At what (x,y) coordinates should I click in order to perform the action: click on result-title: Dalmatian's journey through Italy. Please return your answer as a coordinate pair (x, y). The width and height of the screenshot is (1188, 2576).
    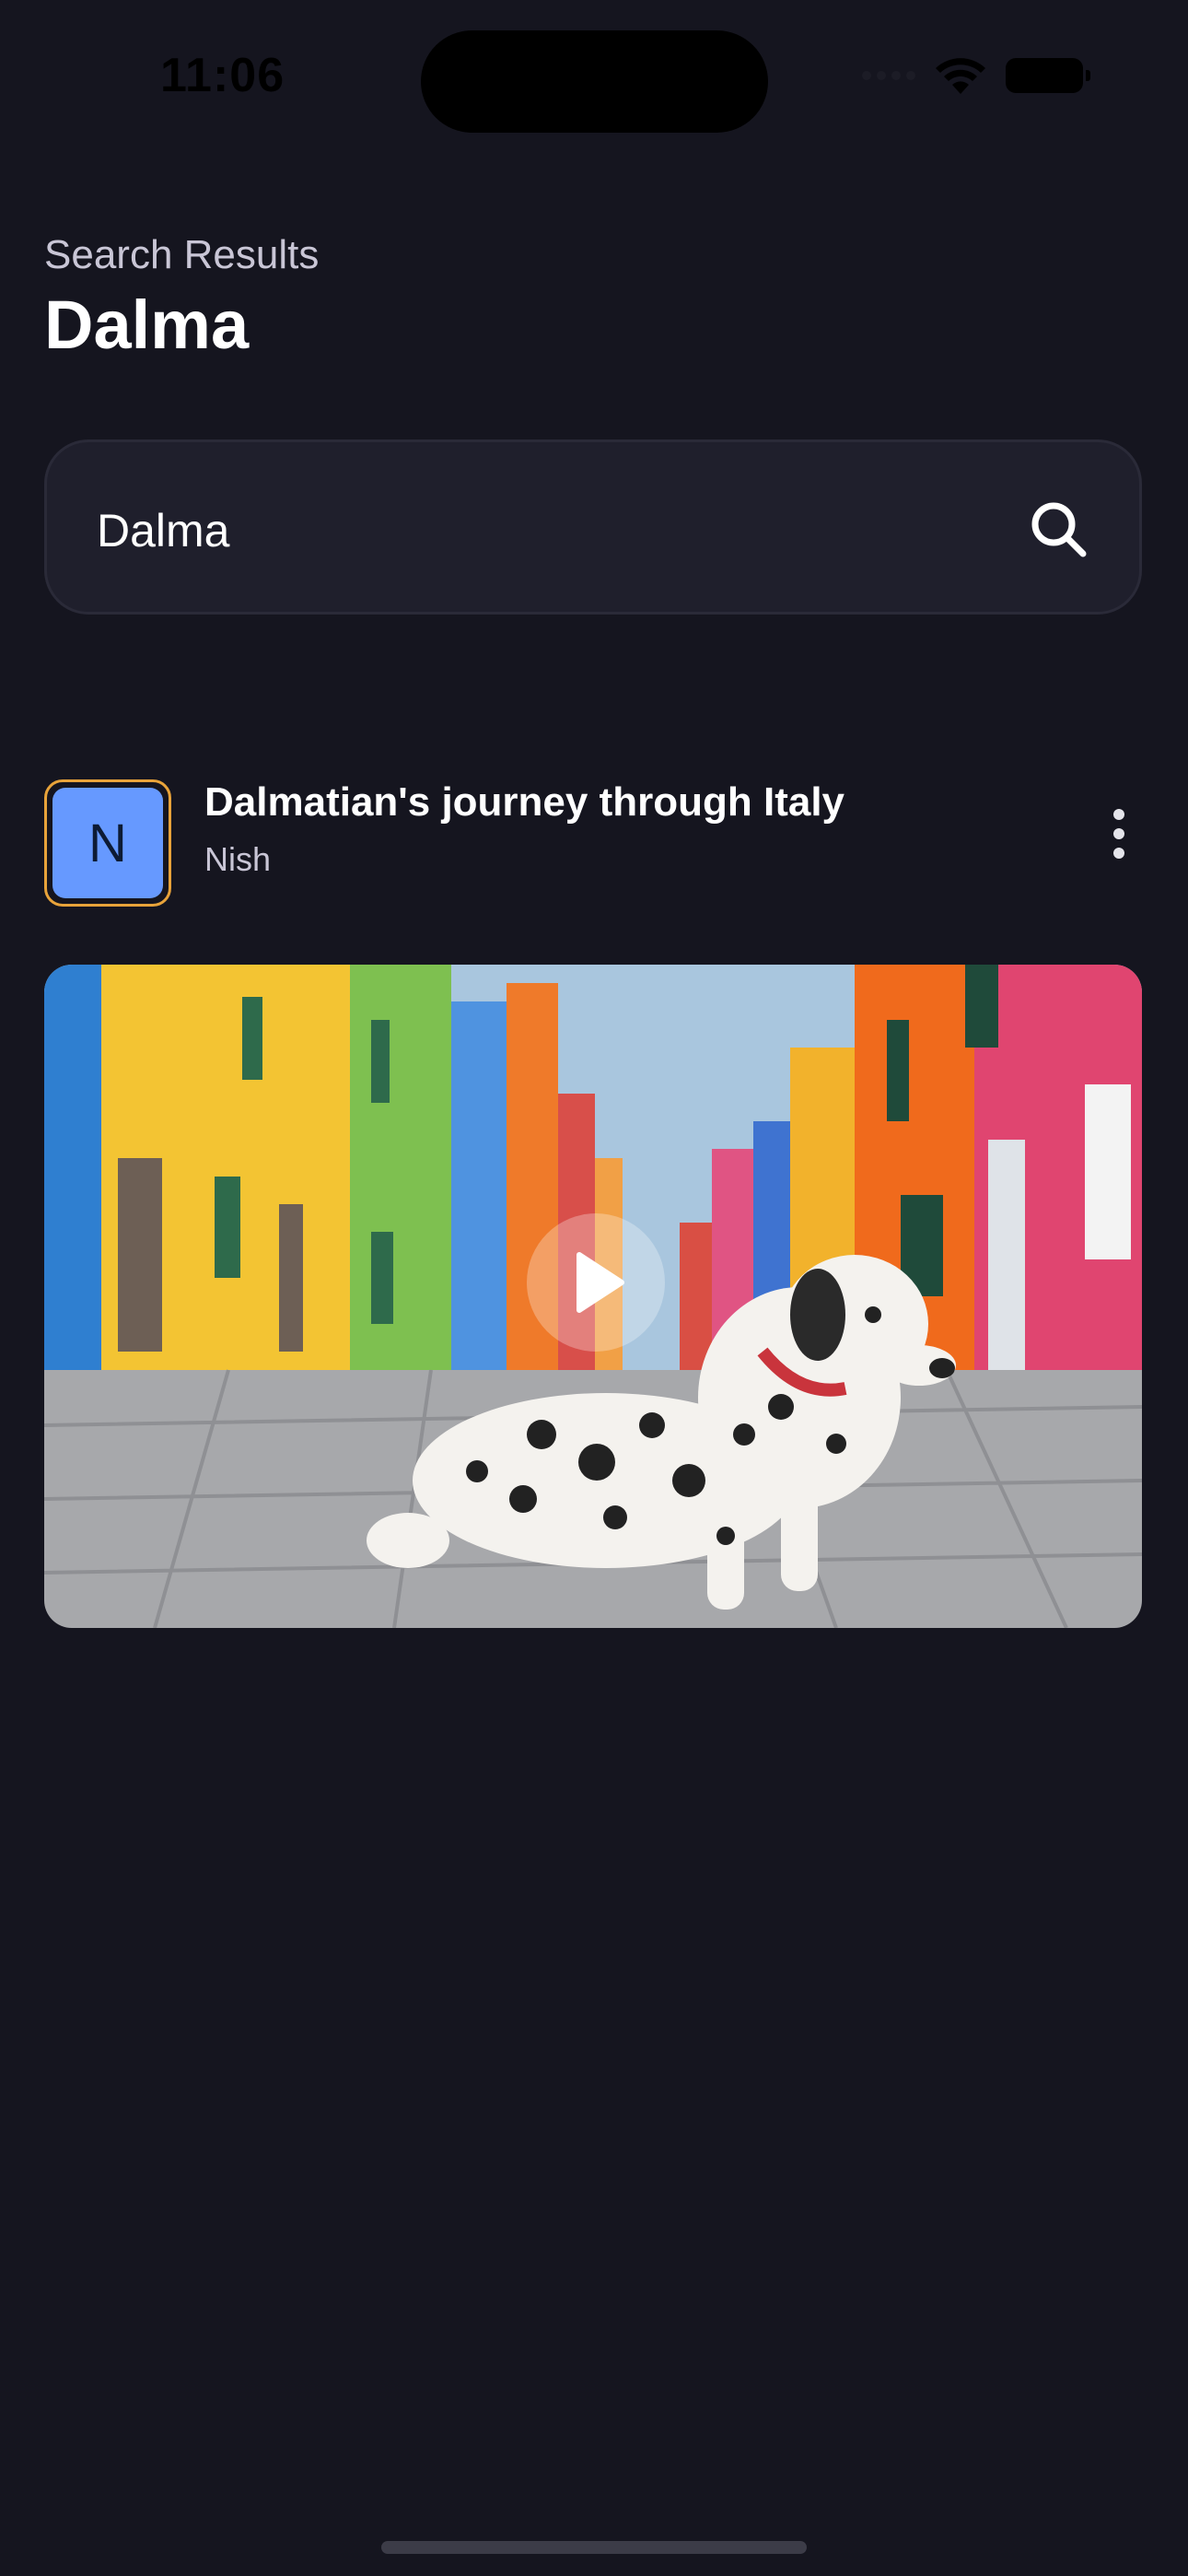
    Looking at the image, I should click on (524, 802).